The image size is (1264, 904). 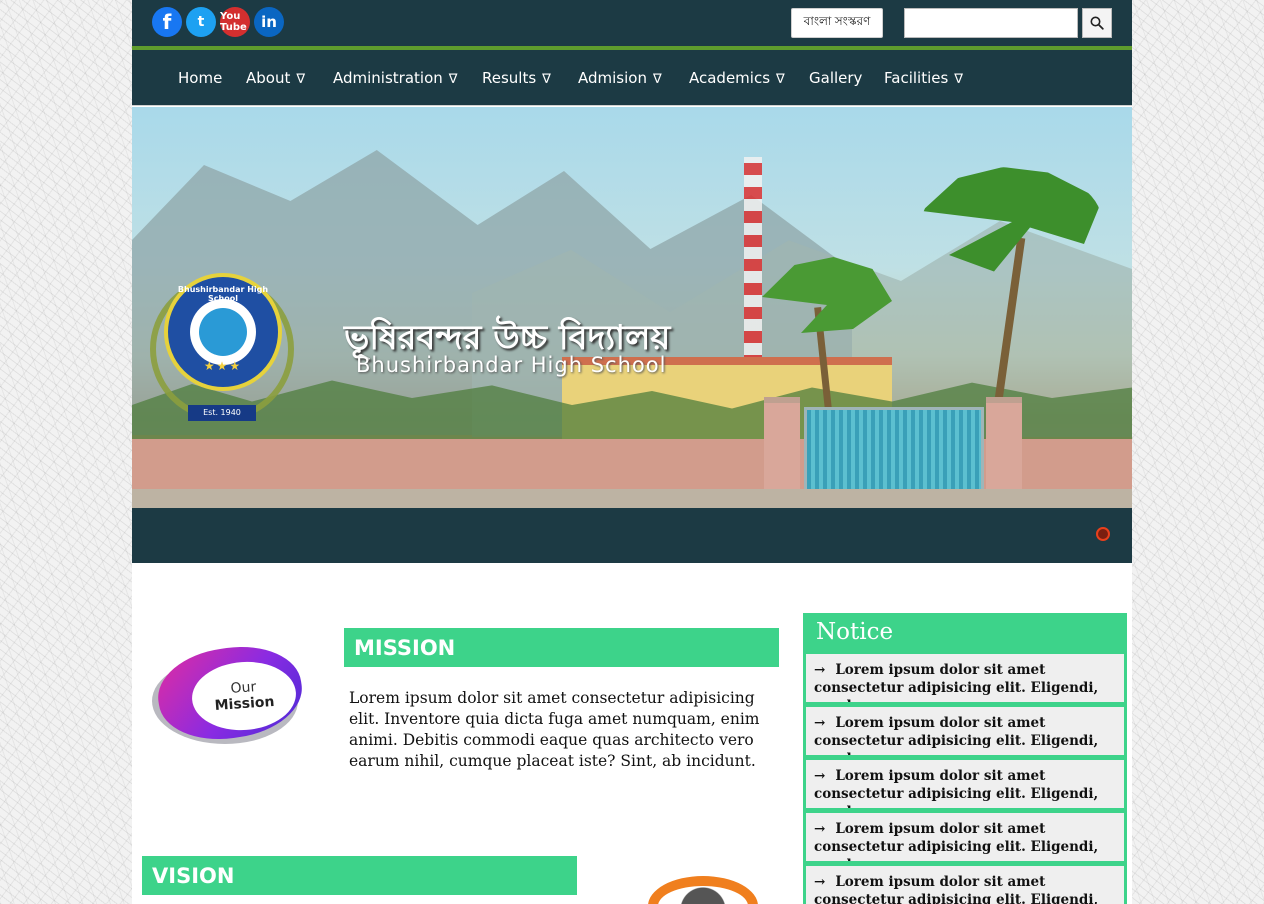 What do you see at coordinates (703, 890) in the screenshot?
I see `vision-image` at bounding box center [703, 890].